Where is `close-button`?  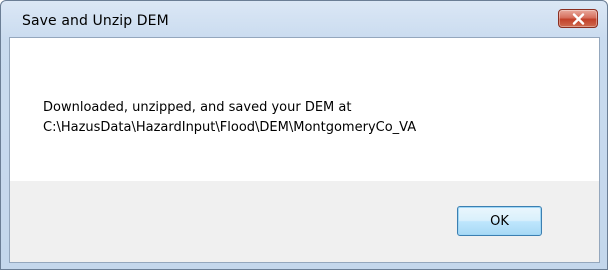
close-button is located at coordinates (578, 18).